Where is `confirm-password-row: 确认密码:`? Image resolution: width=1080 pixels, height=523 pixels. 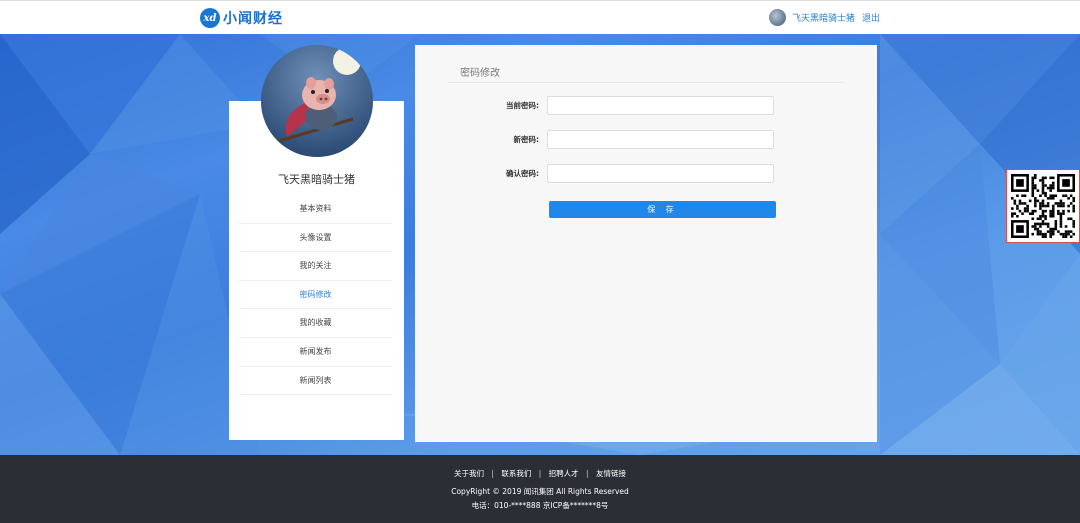
confirm-password-row: 确认密码: is located at coordinates (646, 173).